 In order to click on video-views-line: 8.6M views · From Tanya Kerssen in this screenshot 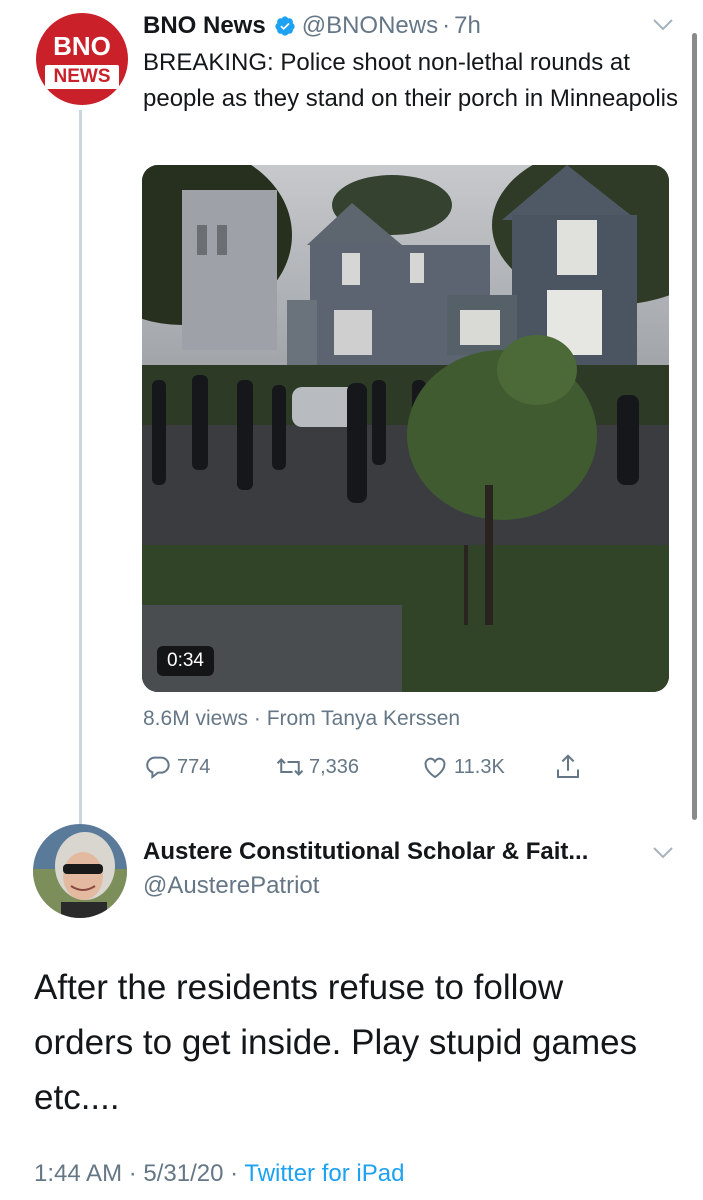, I will do `click(301, 719)`.